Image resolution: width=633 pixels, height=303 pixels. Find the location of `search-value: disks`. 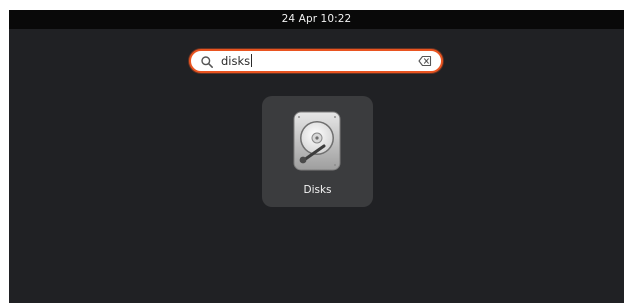

search-value: disks is located at coordinates (236, 61).